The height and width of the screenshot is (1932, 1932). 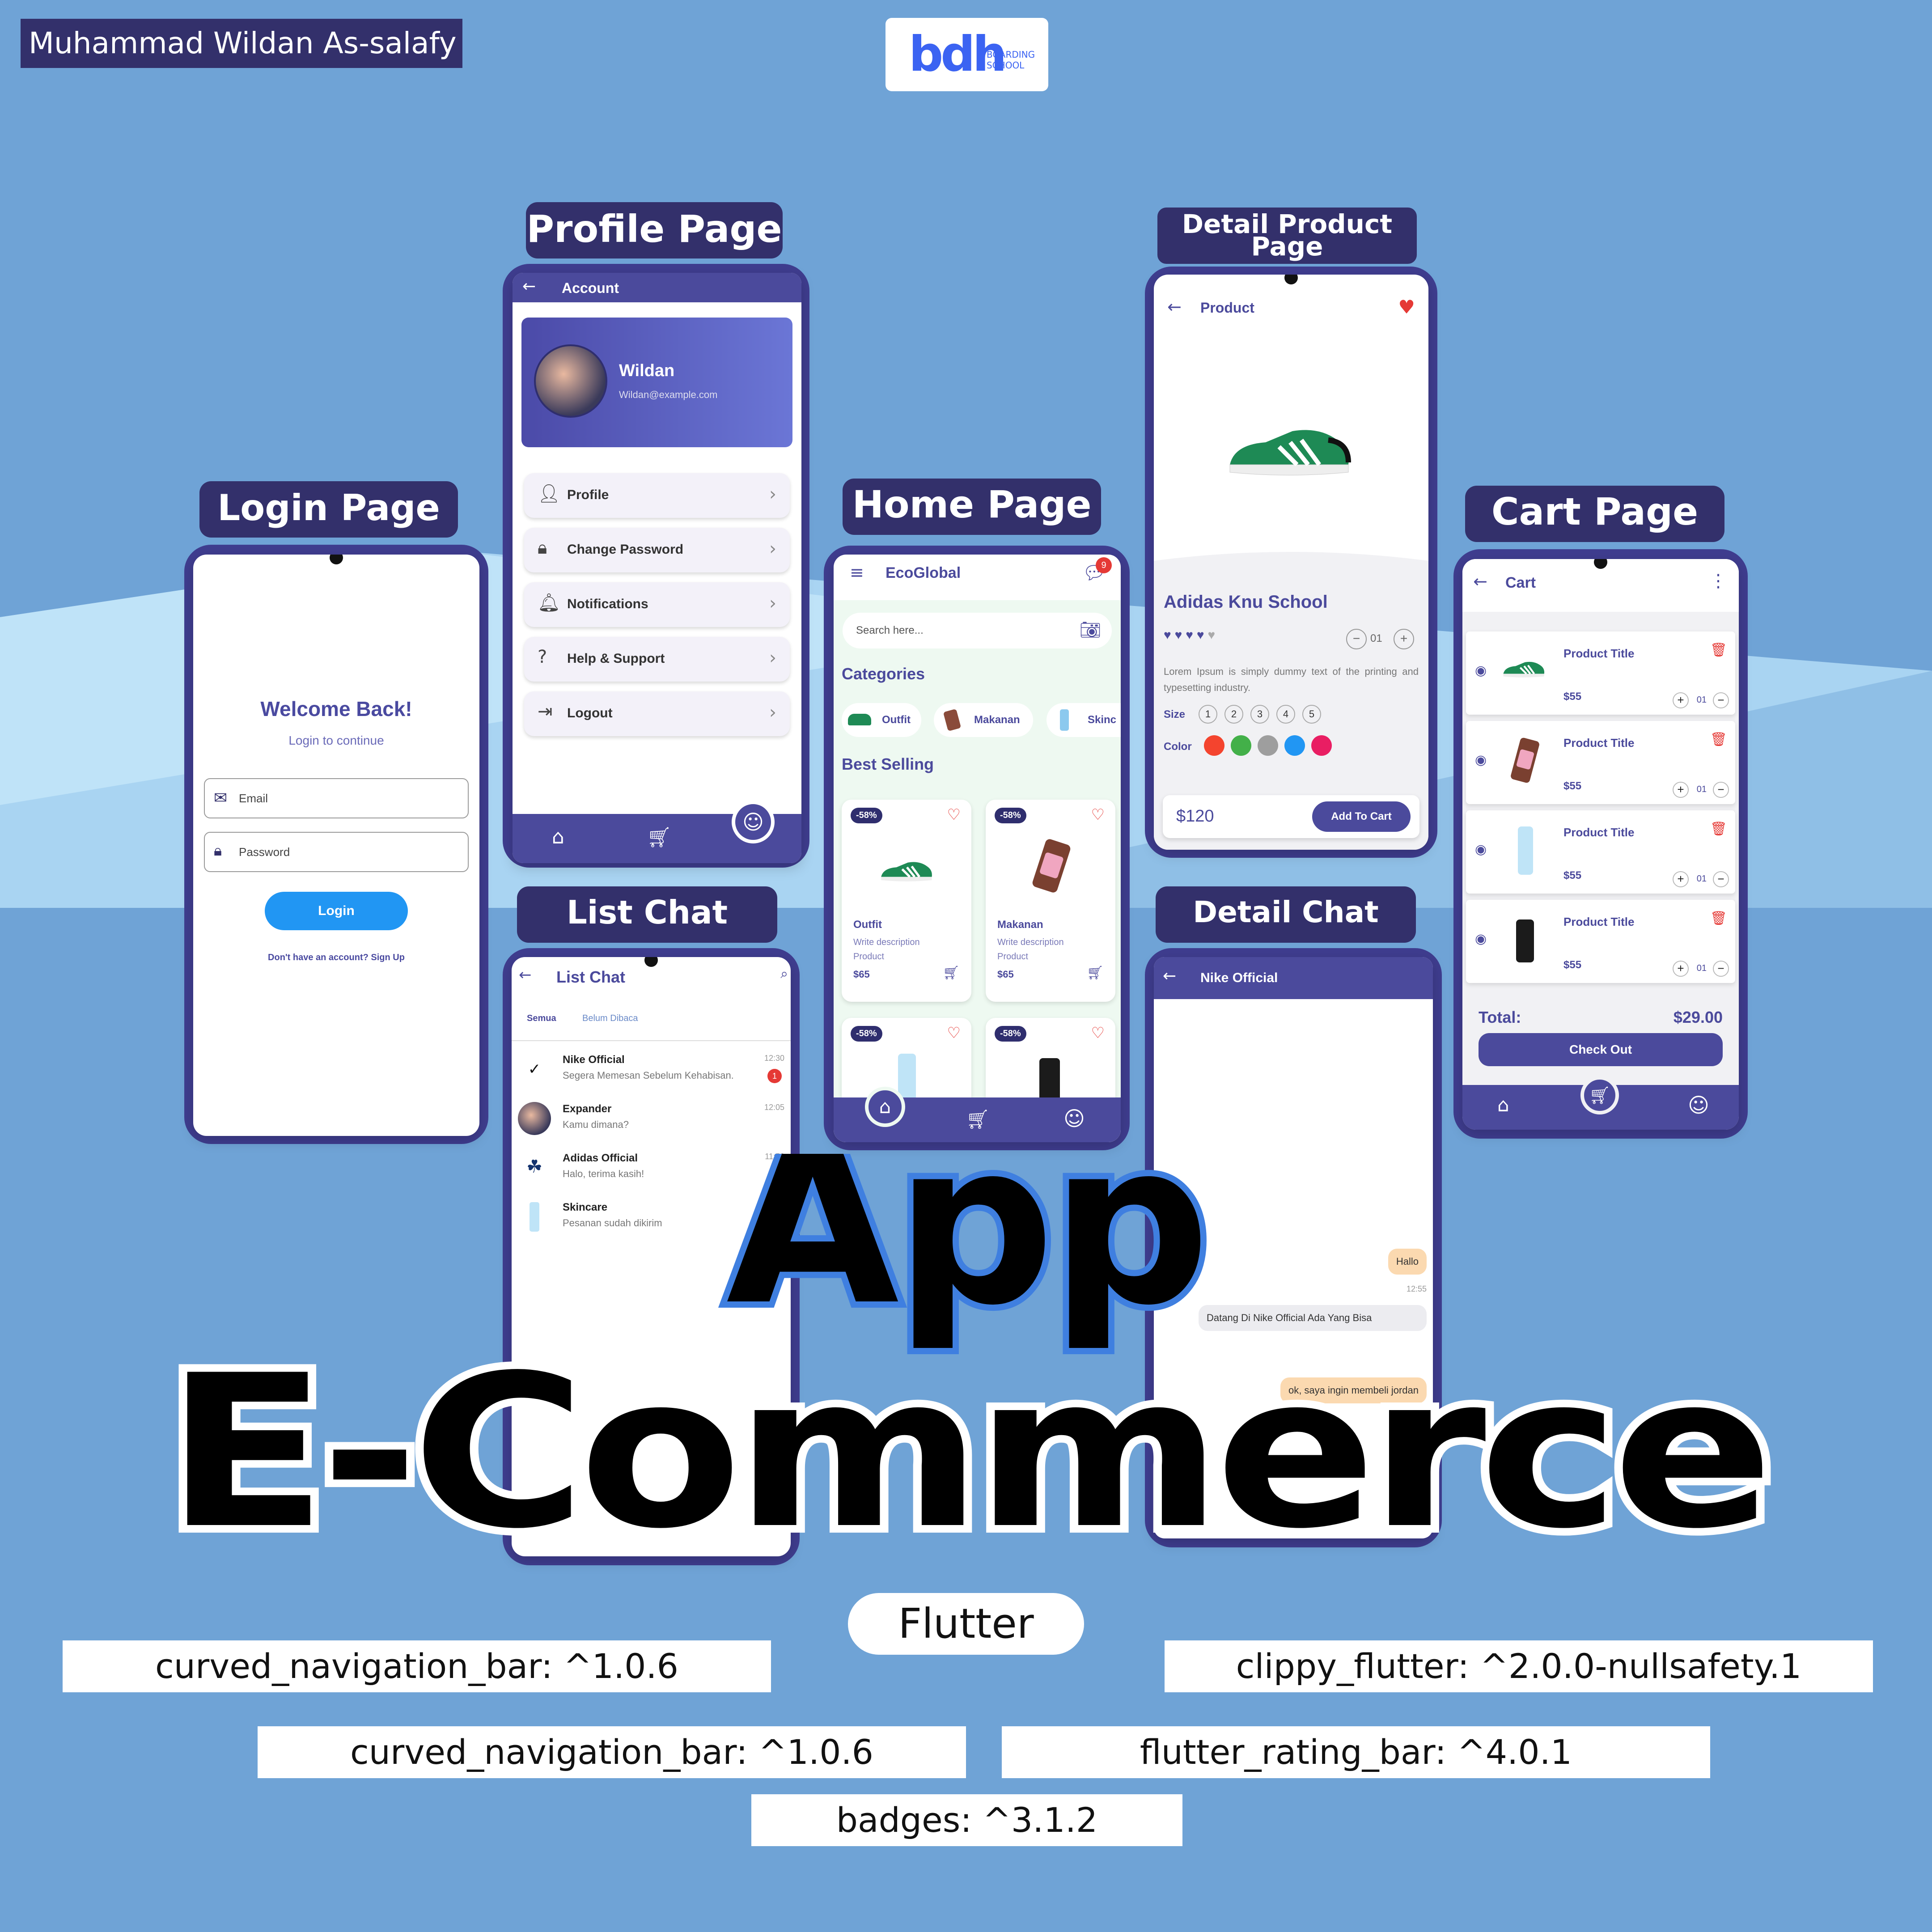 I want to click on password-field: 🔒︎ Password, so click(x=336, y=852).